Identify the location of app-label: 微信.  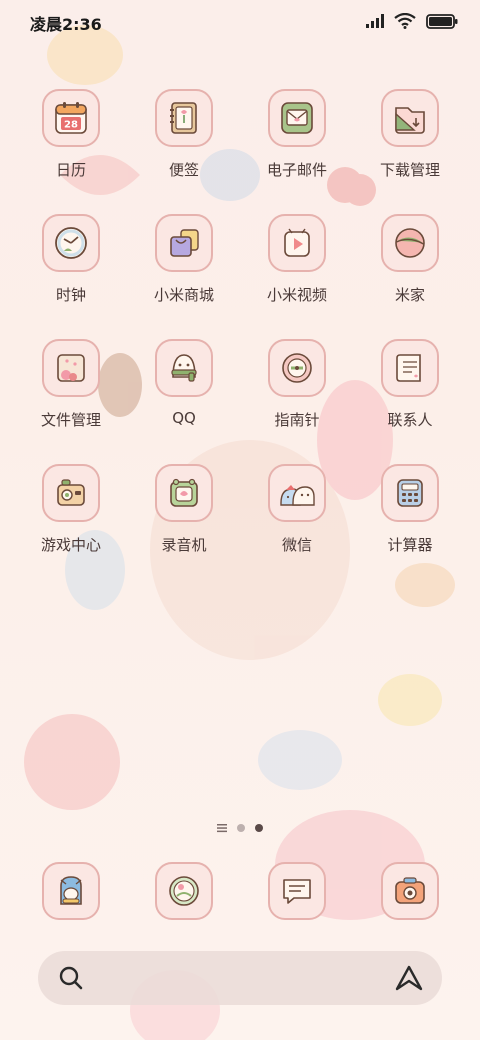
(296, 545).